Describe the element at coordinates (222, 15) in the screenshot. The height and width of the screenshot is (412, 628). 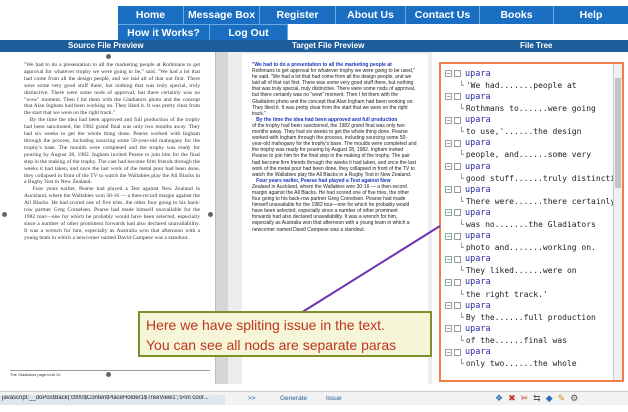
I see `nav-message-box: Message Box` at that location.